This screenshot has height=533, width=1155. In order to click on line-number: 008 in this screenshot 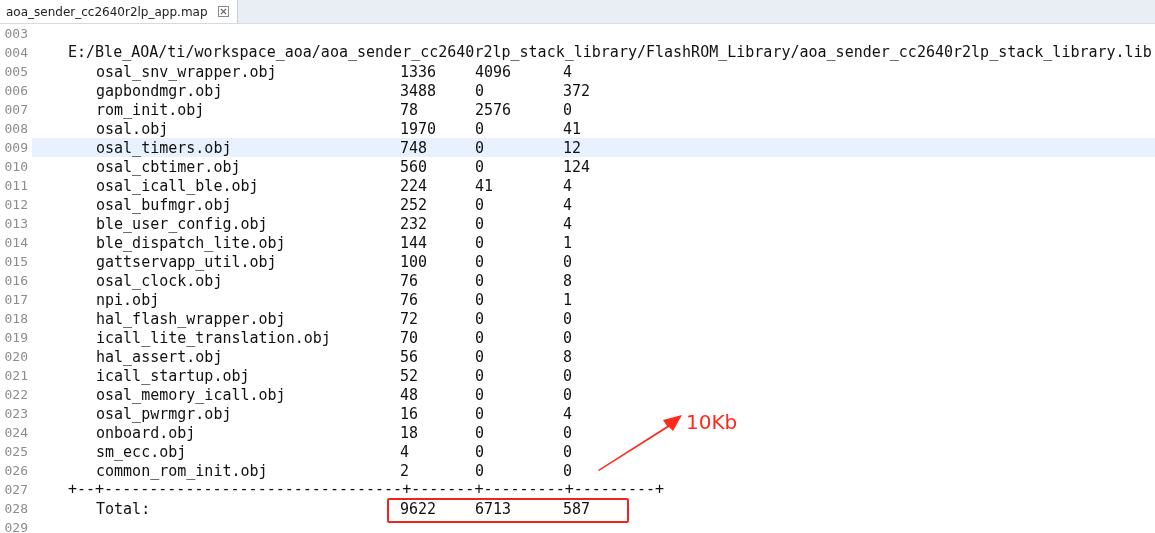, I will do `click(15, 128)`.